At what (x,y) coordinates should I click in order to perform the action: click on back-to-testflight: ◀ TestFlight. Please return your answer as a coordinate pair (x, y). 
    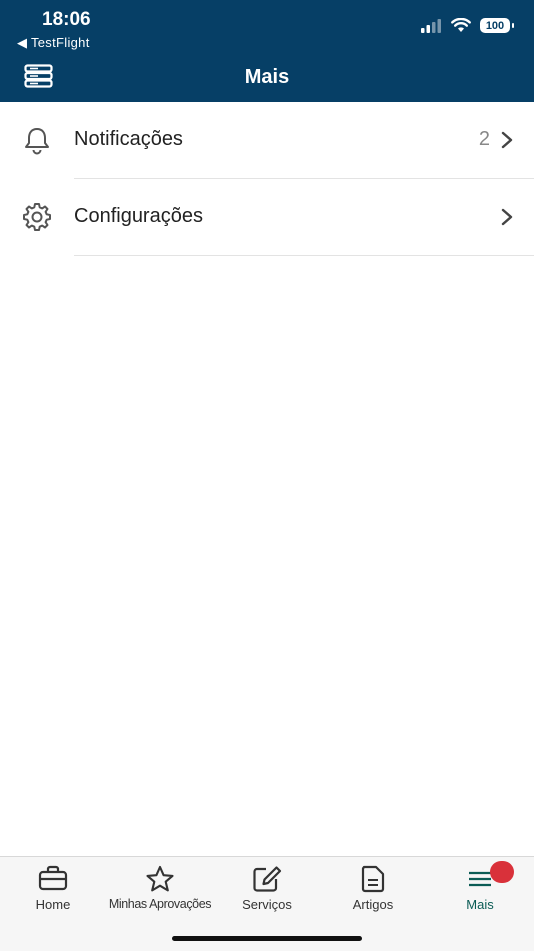
    Looking at the image, I should click on (53, 43).